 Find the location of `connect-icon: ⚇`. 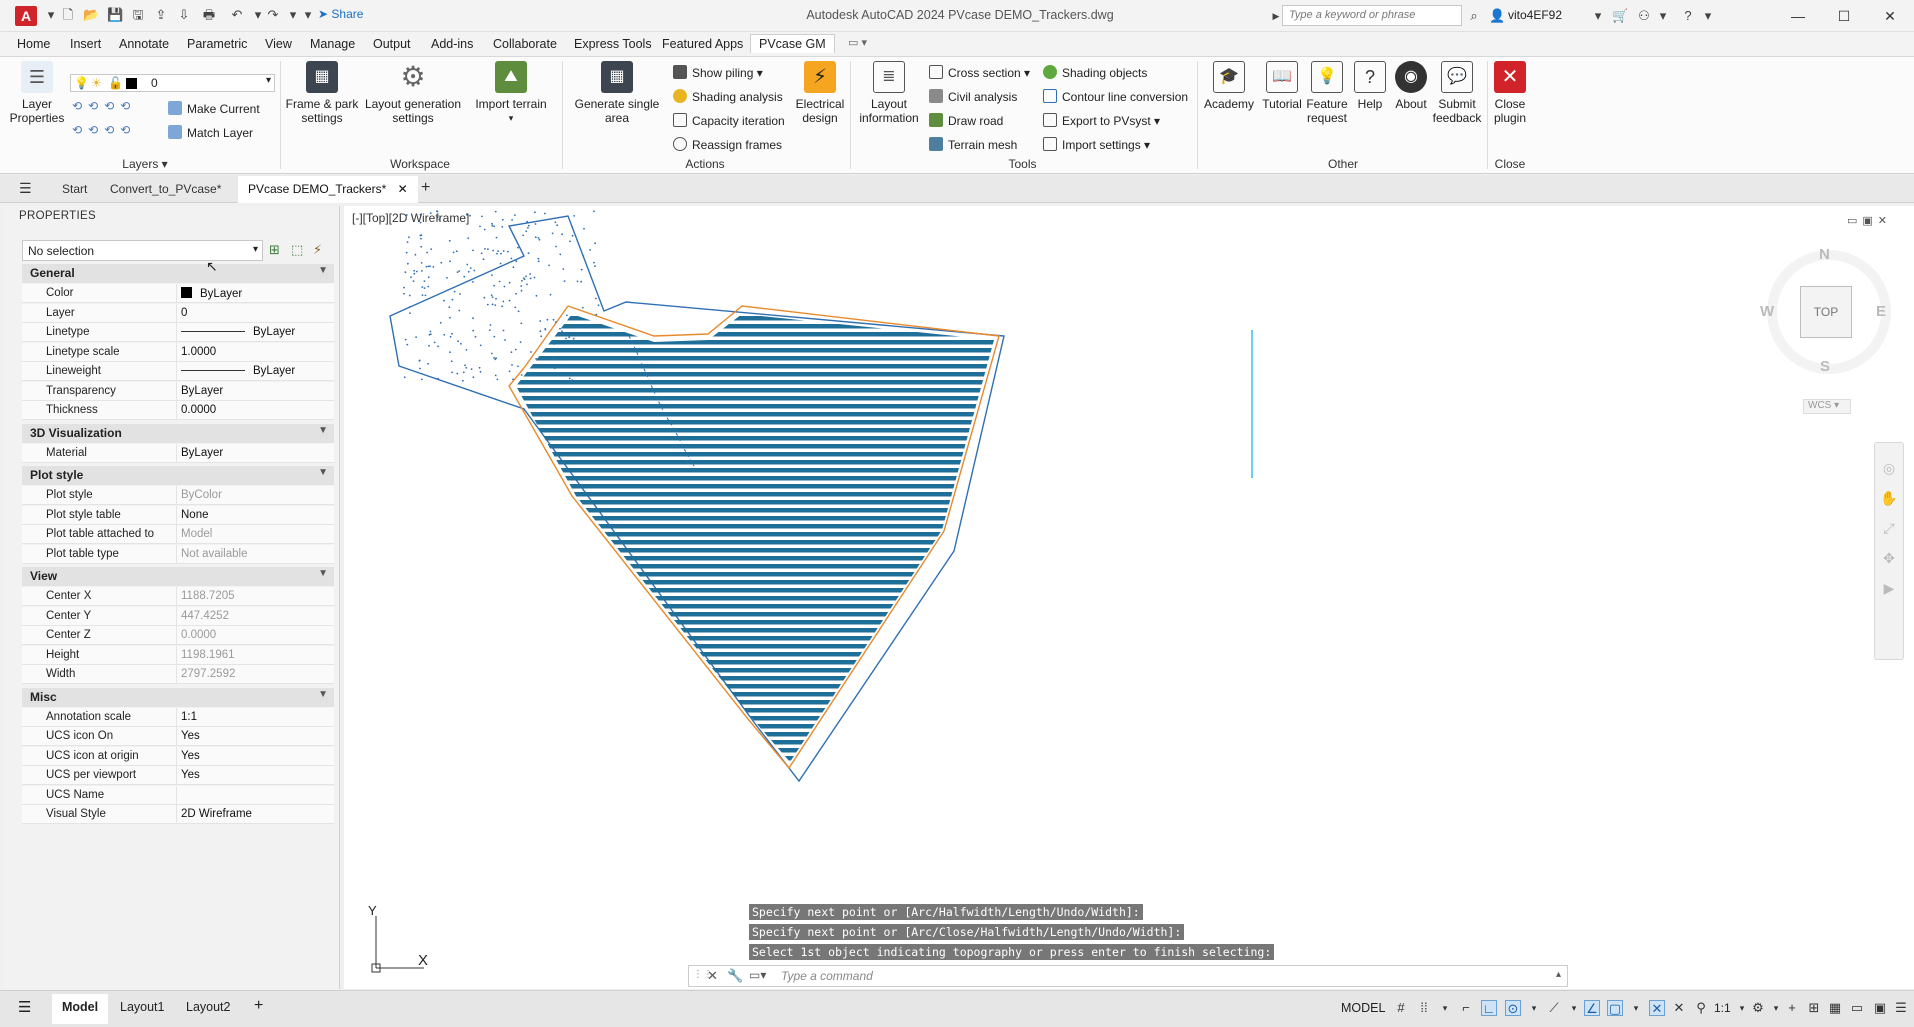

connect-icon: ⚇ is located at coordinates (1644, 16).